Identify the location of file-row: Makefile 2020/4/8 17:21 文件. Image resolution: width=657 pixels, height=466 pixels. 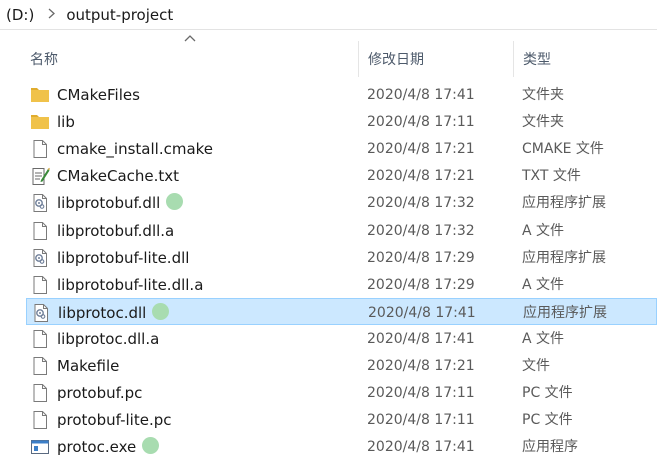
(341, 365).